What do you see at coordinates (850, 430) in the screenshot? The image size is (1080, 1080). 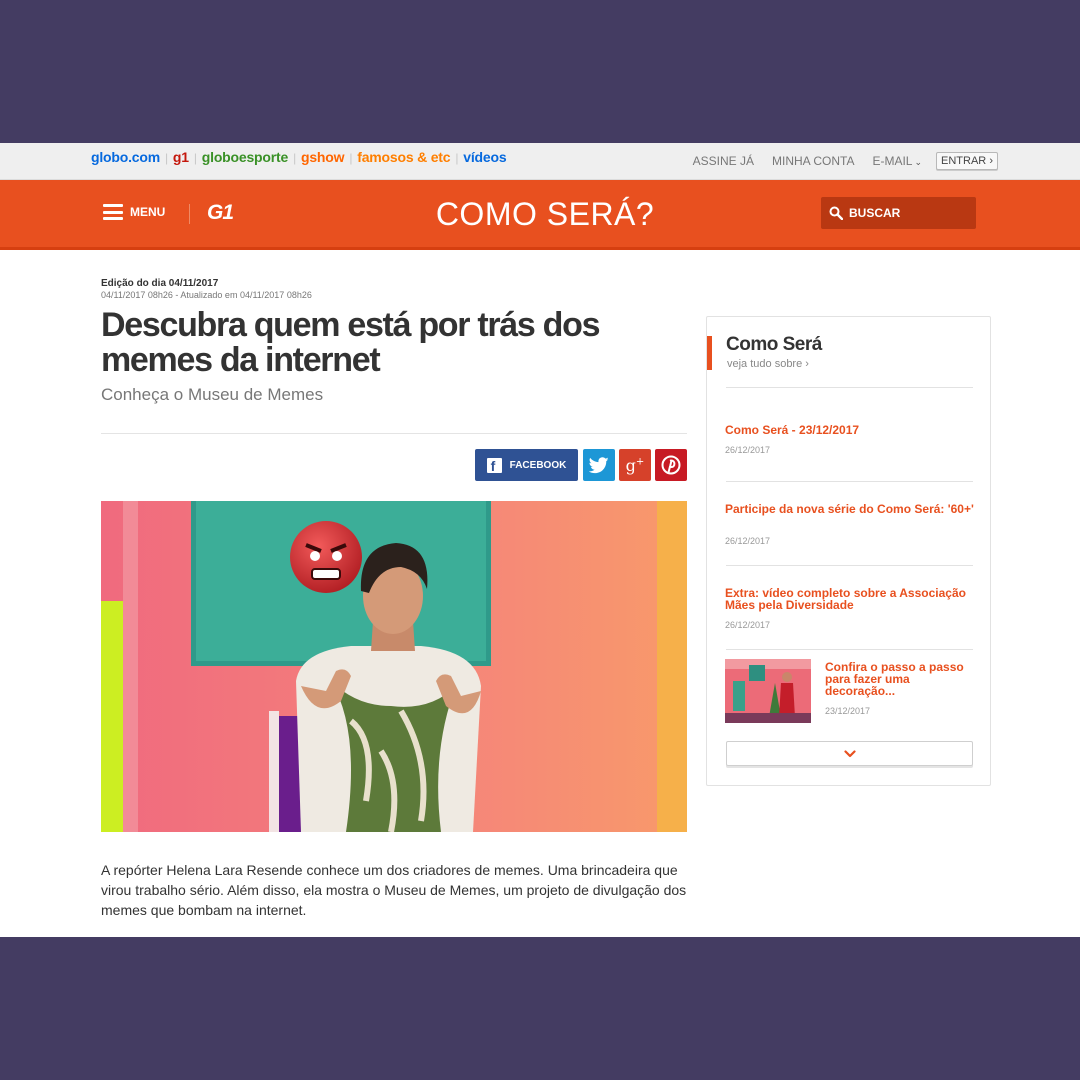 I see `sidebar-item-title: Como Será - 23/12/2017` at bounding box center [850, 430].